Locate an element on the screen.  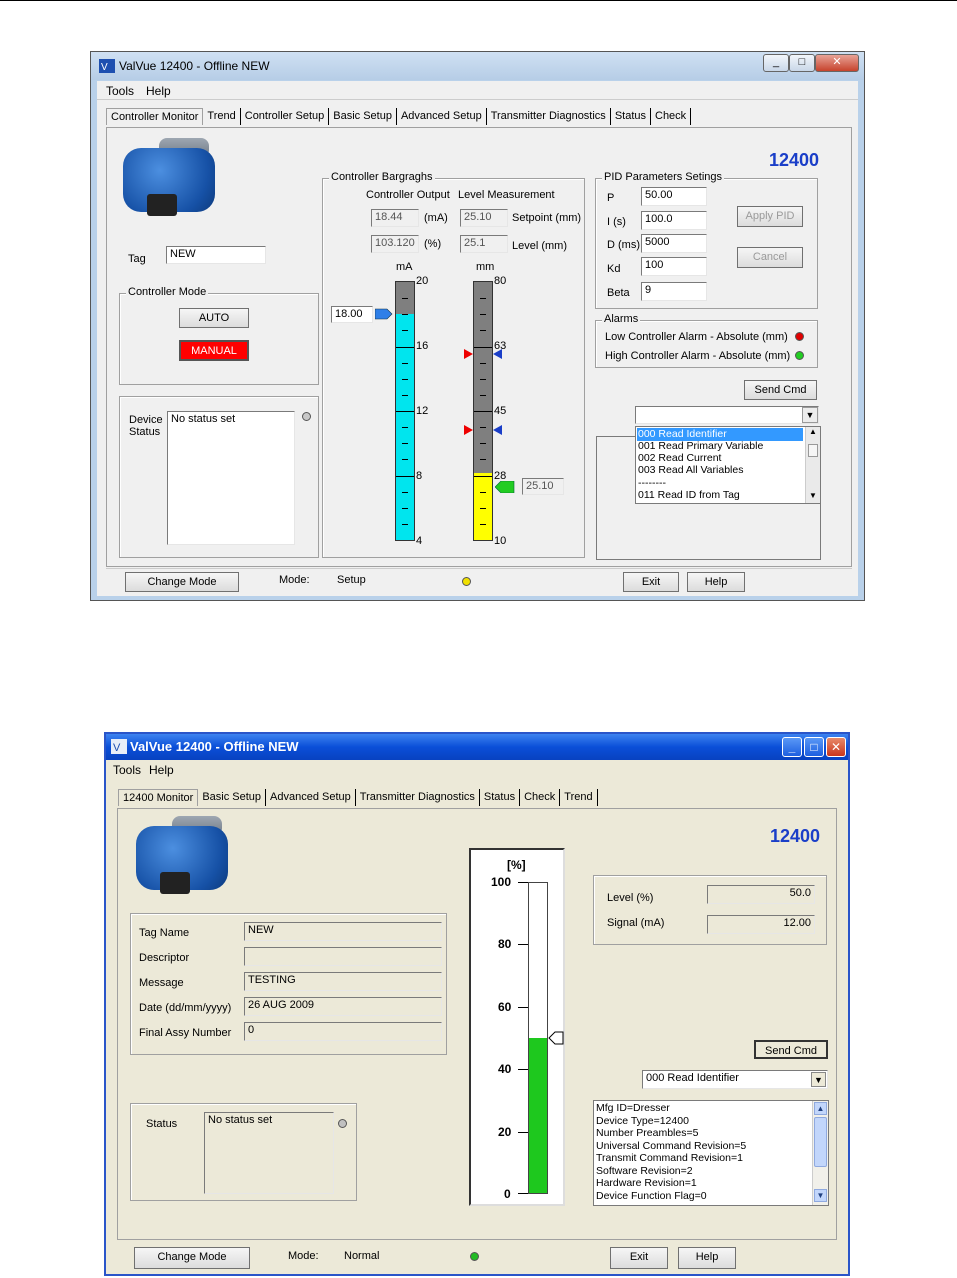
command-option: 001 Read Primary Variable is located at coordinates (700, 446).